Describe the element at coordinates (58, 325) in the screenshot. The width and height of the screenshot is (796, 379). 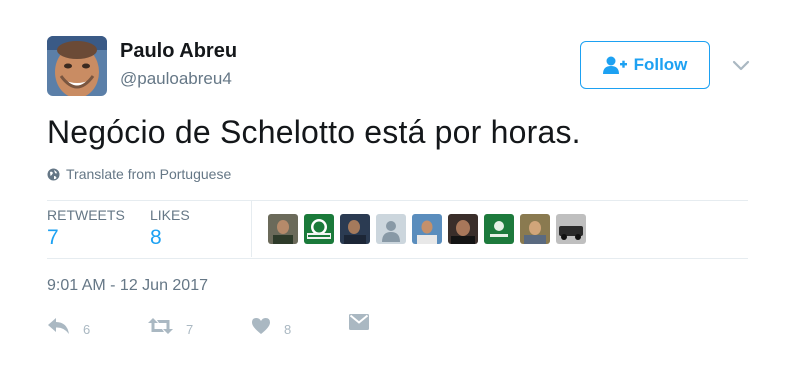
I see `reply-icon` at that location.